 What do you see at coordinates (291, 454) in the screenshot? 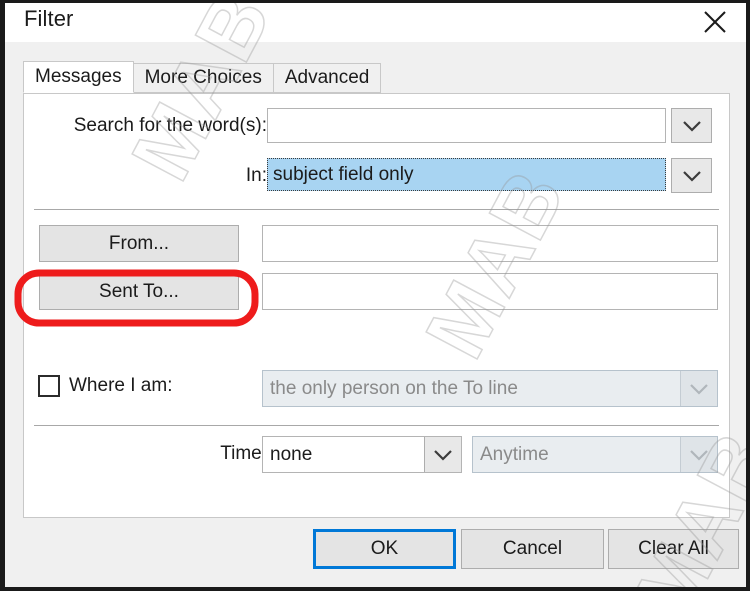
I see `time-value: none` at bounding box center [291, 454].